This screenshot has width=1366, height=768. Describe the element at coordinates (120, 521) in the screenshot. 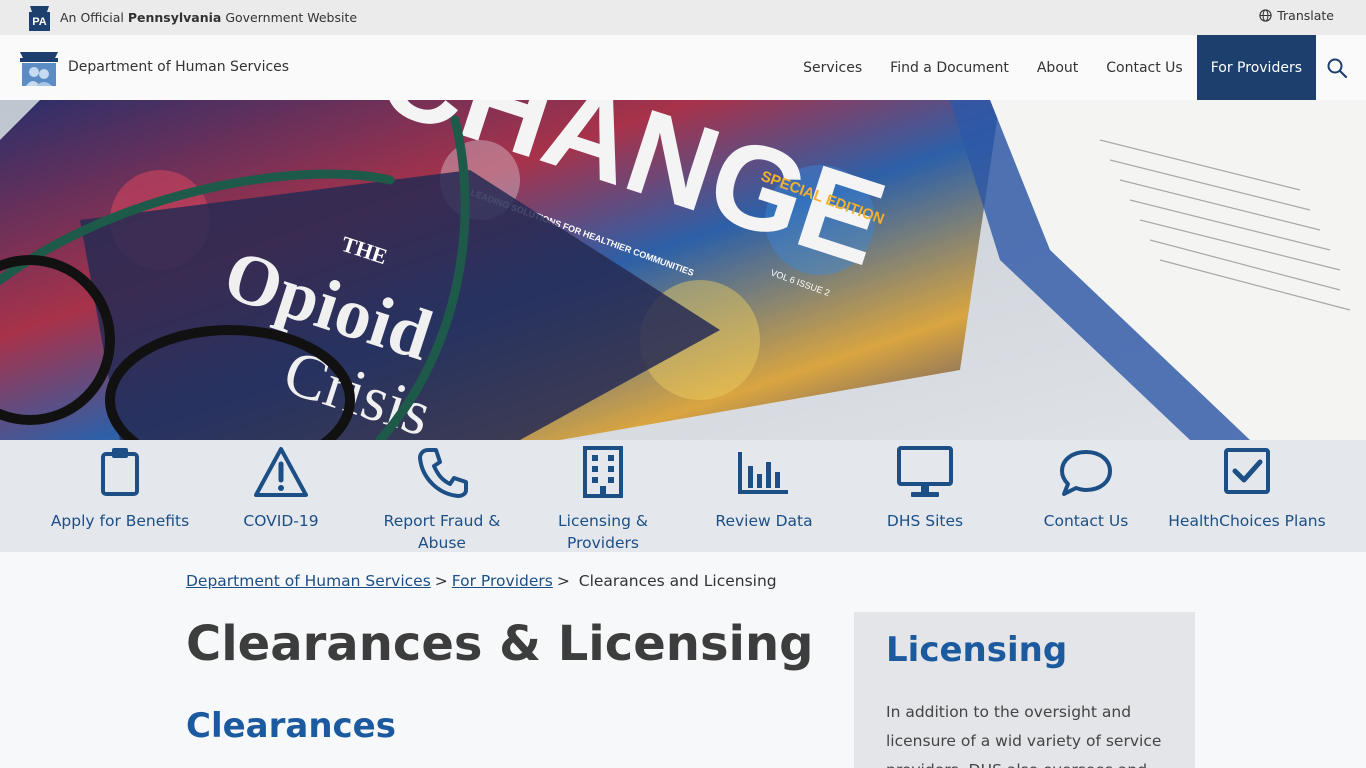

I see `quick-link-label: Apply for Benefits` at that location.